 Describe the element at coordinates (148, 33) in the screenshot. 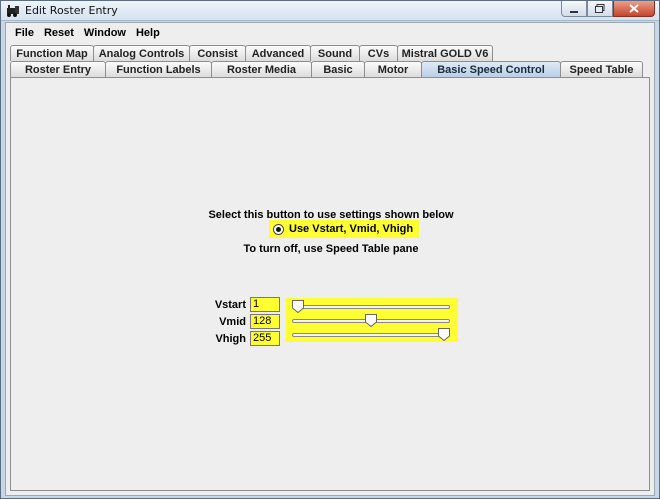

I see `menu-help: Help` at that location.